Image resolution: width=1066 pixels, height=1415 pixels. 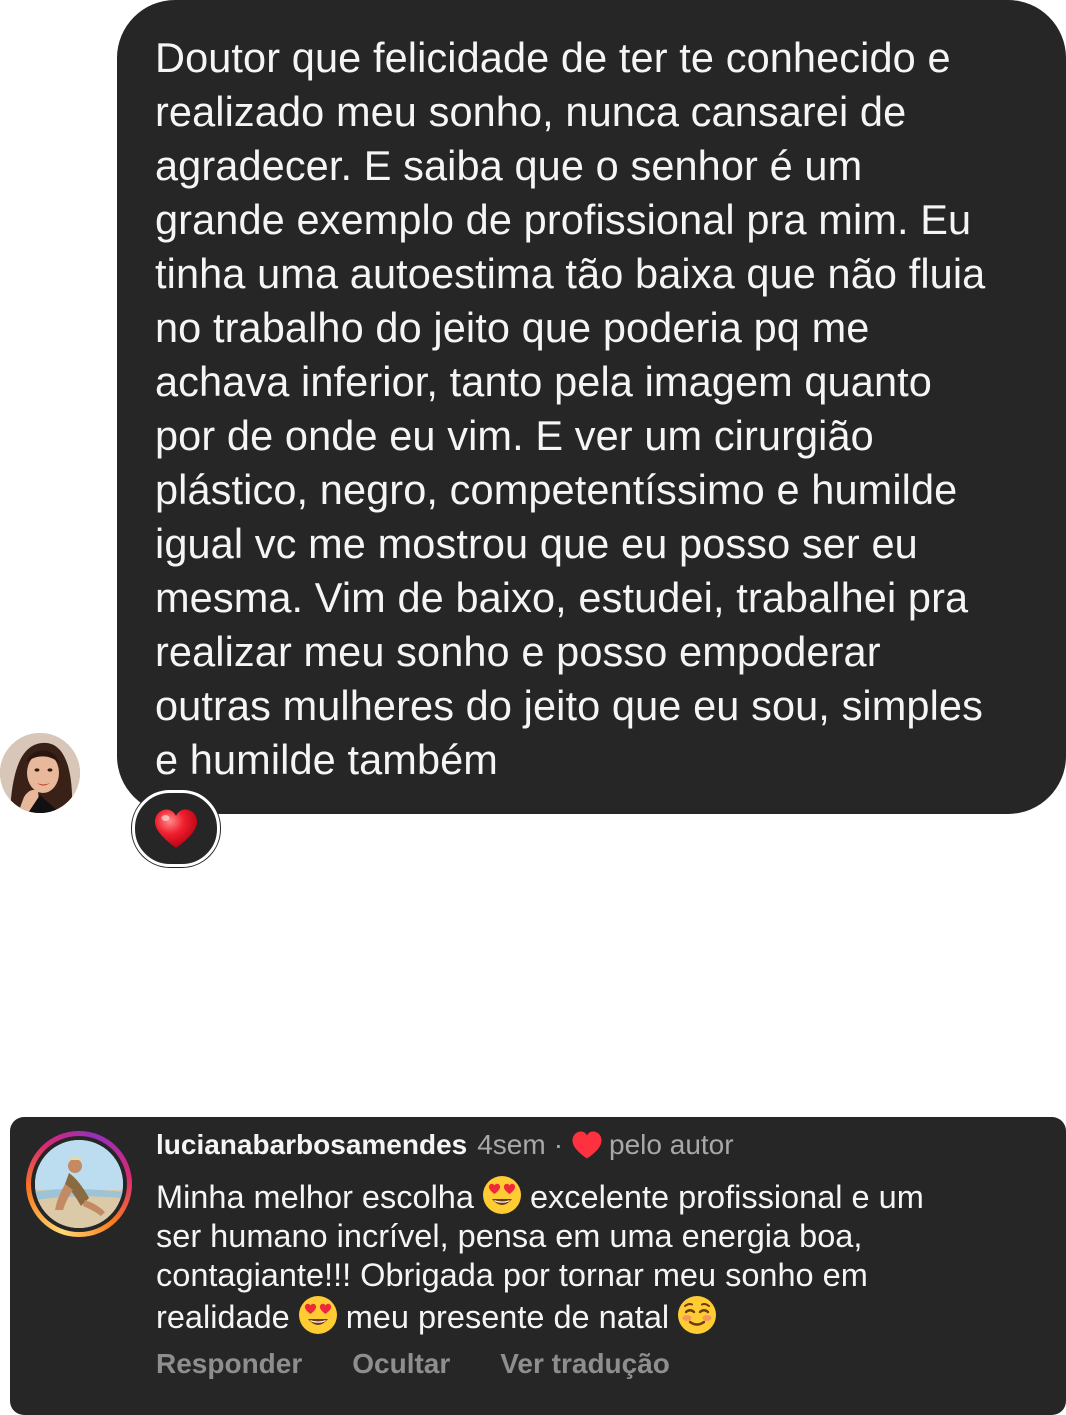 What do you see at coordinates (401, 1364) in the screenshot?
I see `hide-button: Ocultar` at bounding box center [401, 1364].